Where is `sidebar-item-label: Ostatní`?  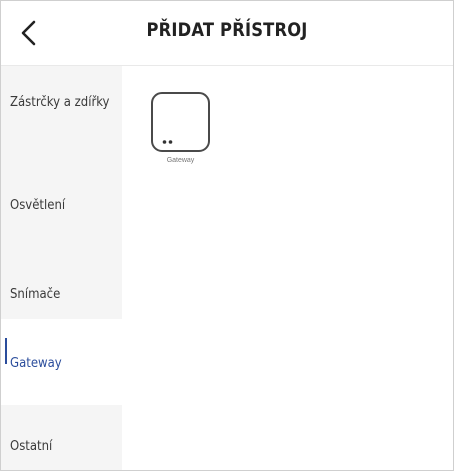
sidebar-item-label: Ostatní is located at coordinates (31, 446).